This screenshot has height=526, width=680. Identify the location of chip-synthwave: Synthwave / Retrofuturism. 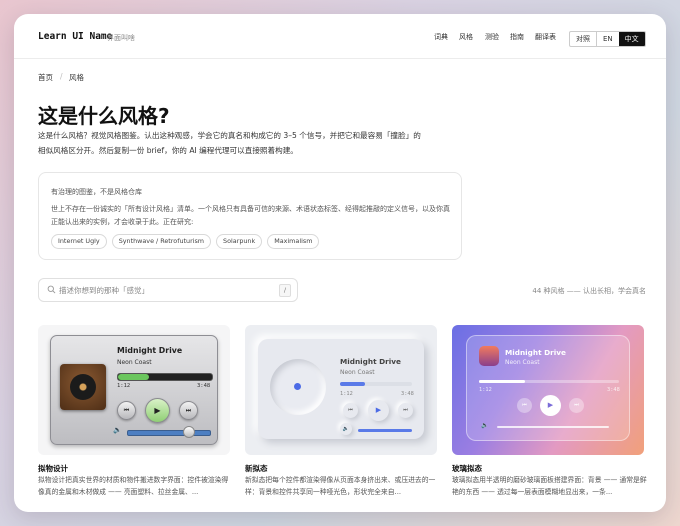
(161, 241).